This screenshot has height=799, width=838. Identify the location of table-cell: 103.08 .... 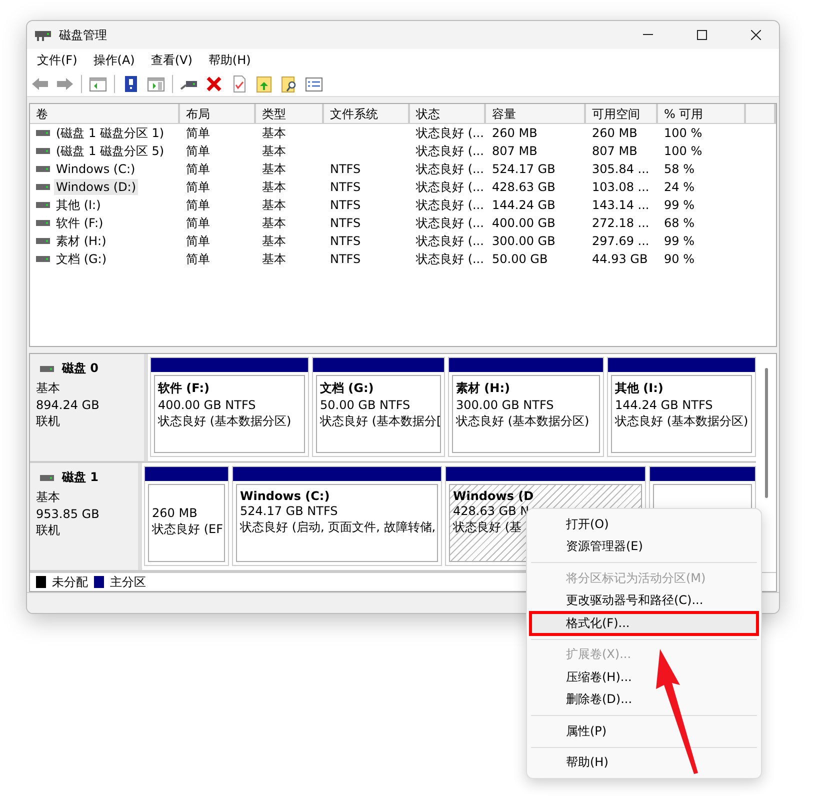
(621, 187).